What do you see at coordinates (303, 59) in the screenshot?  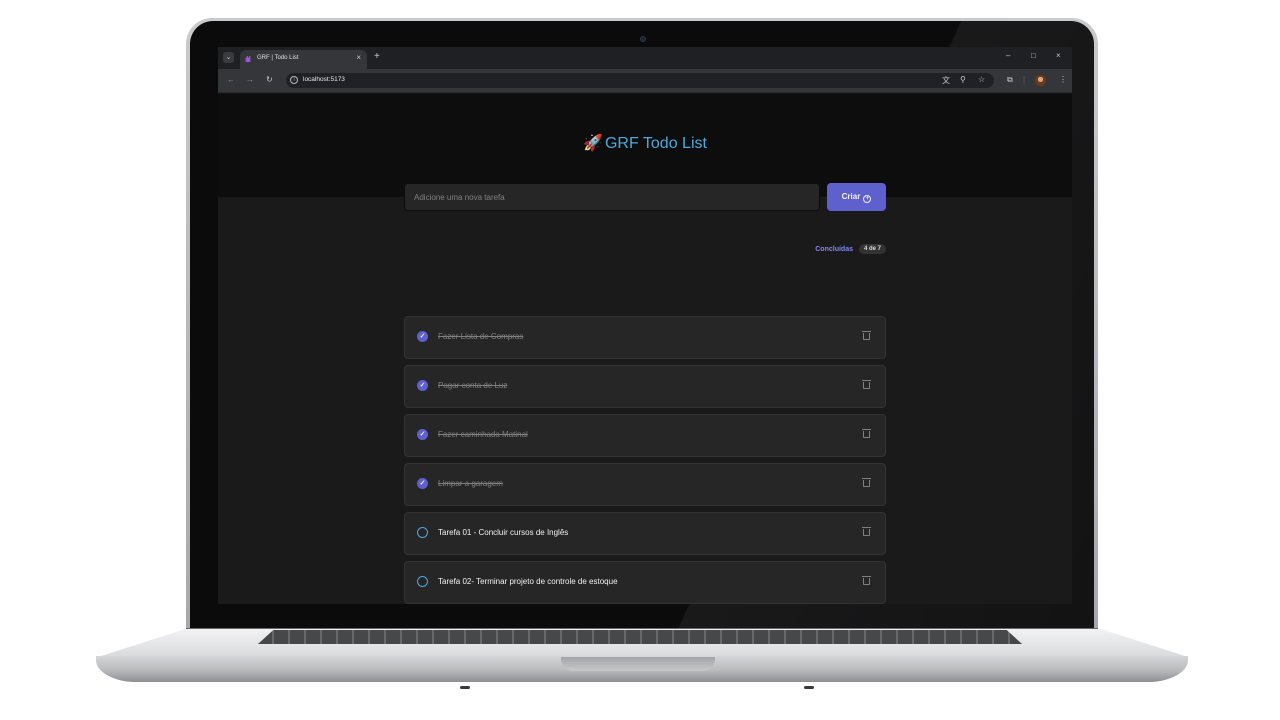 I see `browser-tab-active: ılıl GRF | Todo List ×` at bounding box center [303, 59].